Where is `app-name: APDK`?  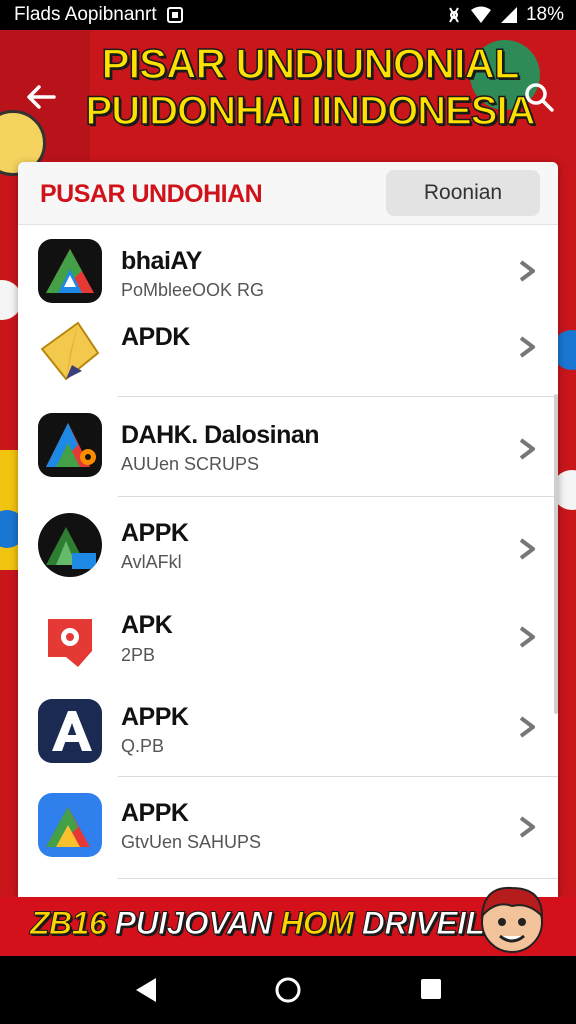 app-name: APDK is located at coordinates (155, 337).